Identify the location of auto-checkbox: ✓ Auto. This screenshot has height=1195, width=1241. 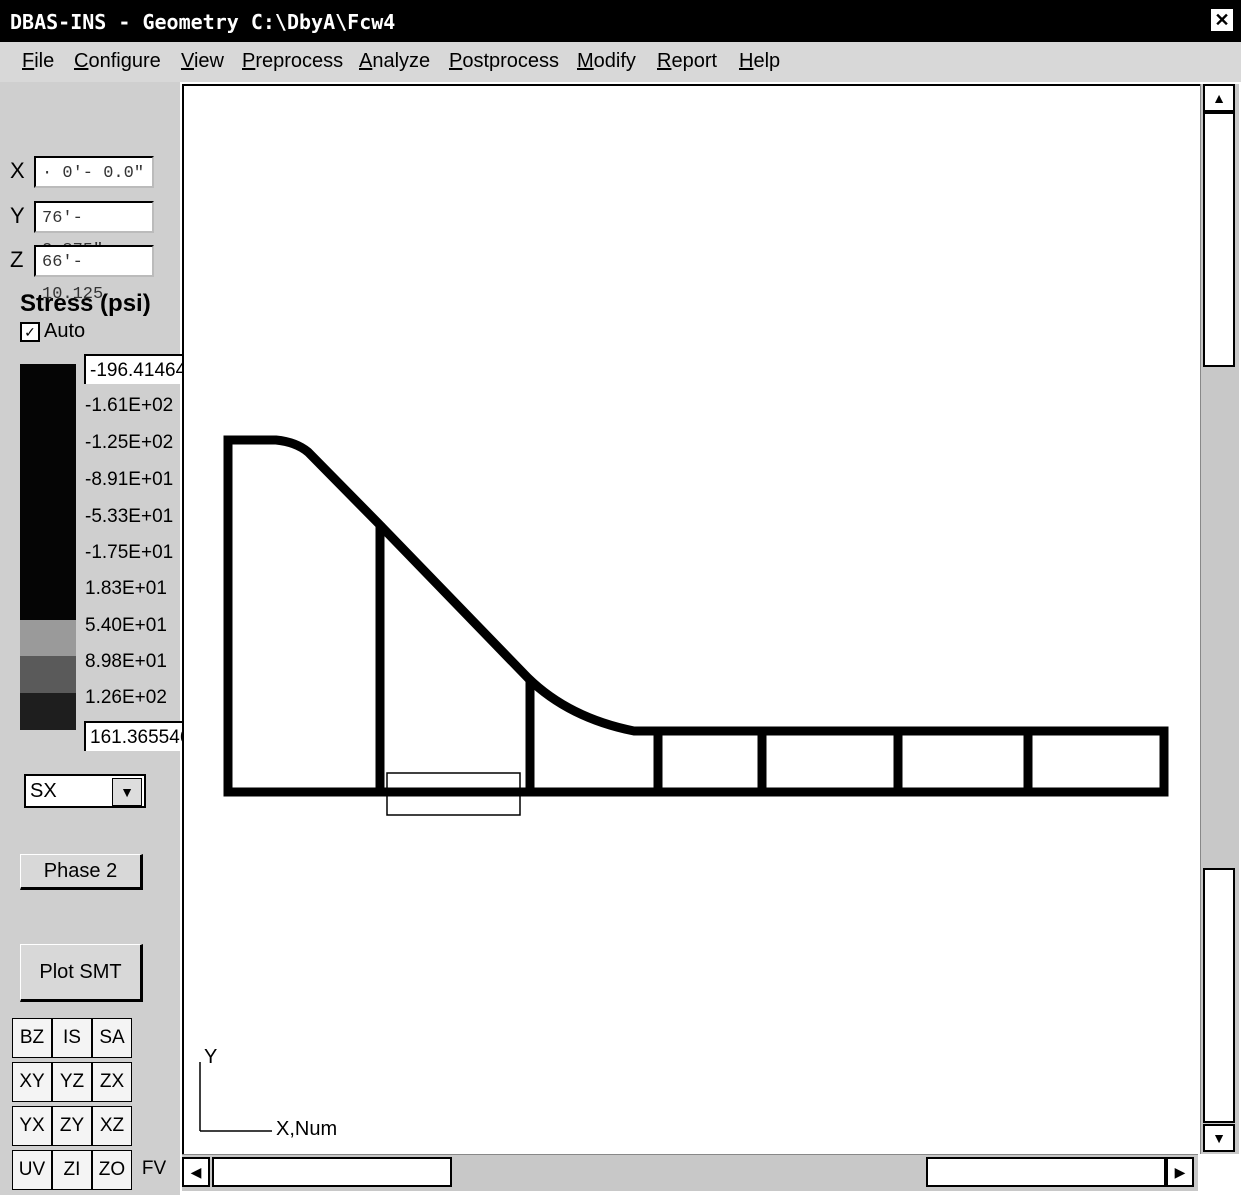
(52, 331).